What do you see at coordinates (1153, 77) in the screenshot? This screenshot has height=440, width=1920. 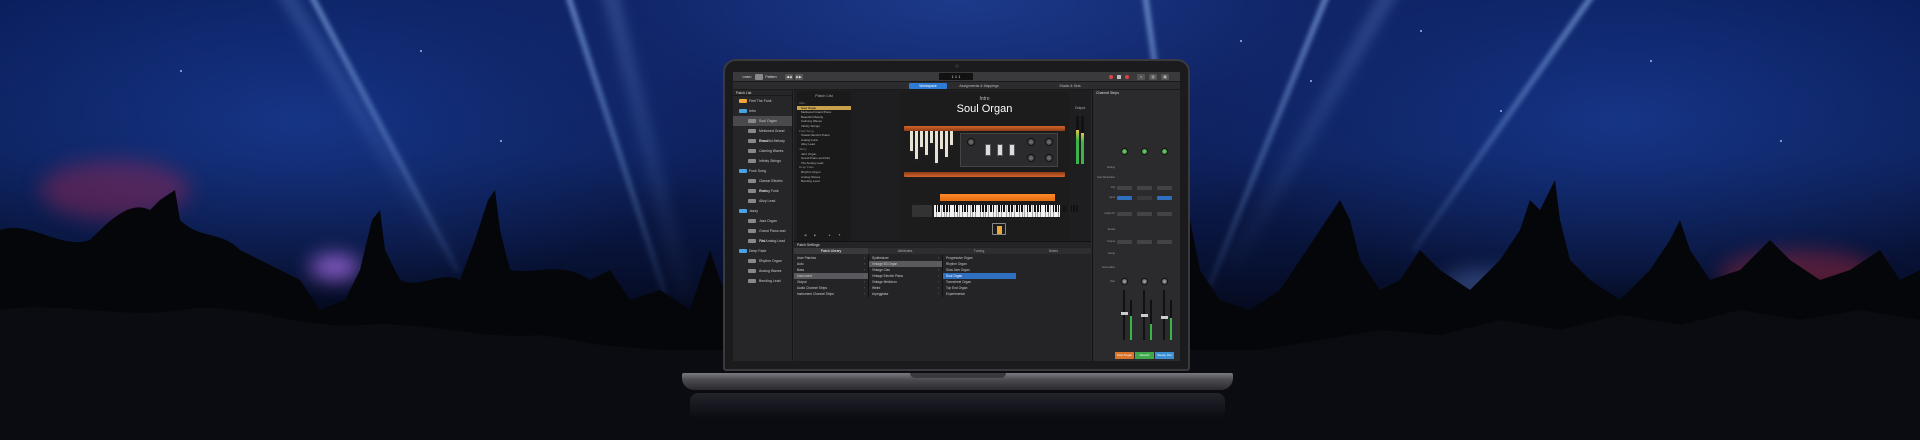 I see `mixer-button: ▥` at bounding box center [1153, 77].